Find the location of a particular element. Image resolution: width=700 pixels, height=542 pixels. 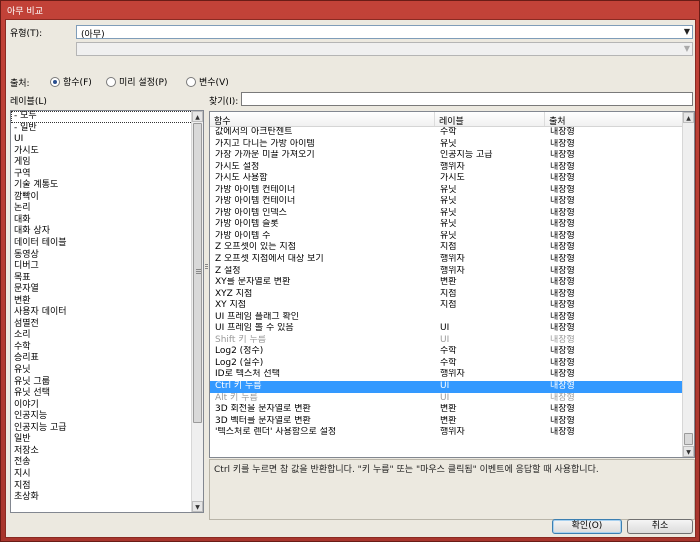

table-row: UI 프레임 플래그 확인 내장형 is located at coordinates (446, 318).